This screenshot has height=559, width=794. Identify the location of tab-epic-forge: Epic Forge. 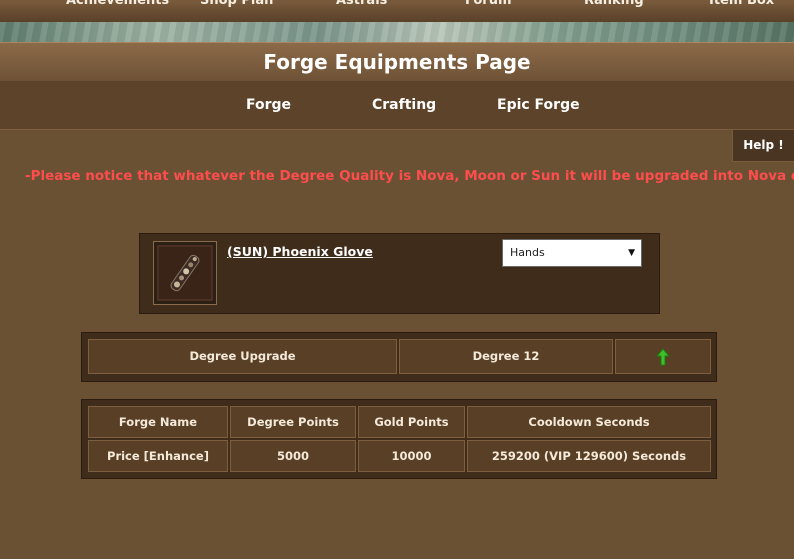
(538, 105).